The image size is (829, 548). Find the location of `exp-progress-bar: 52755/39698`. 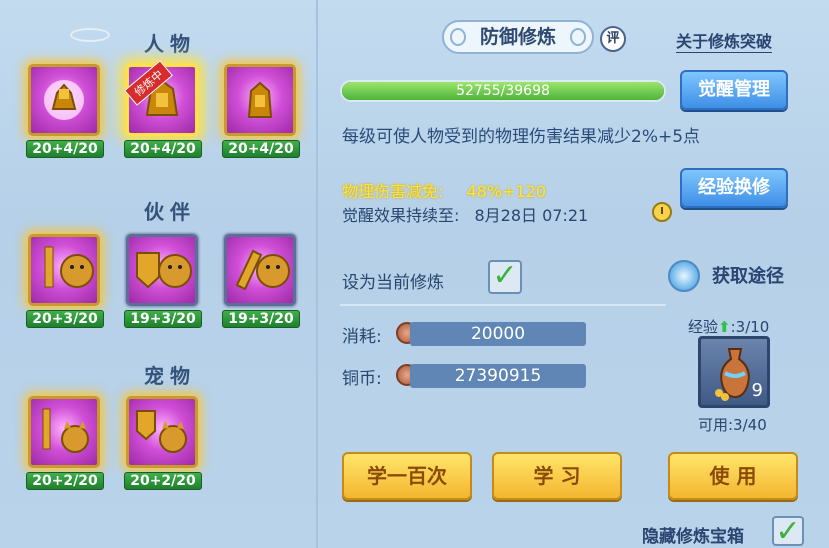

exp-progress-bar: 52755/39698 is located at coordinates (503, 91).